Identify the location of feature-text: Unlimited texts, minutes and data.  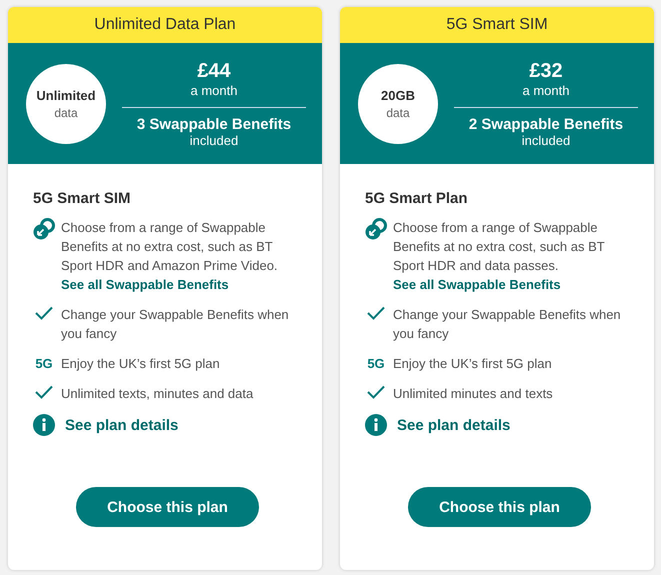
(157, 394).